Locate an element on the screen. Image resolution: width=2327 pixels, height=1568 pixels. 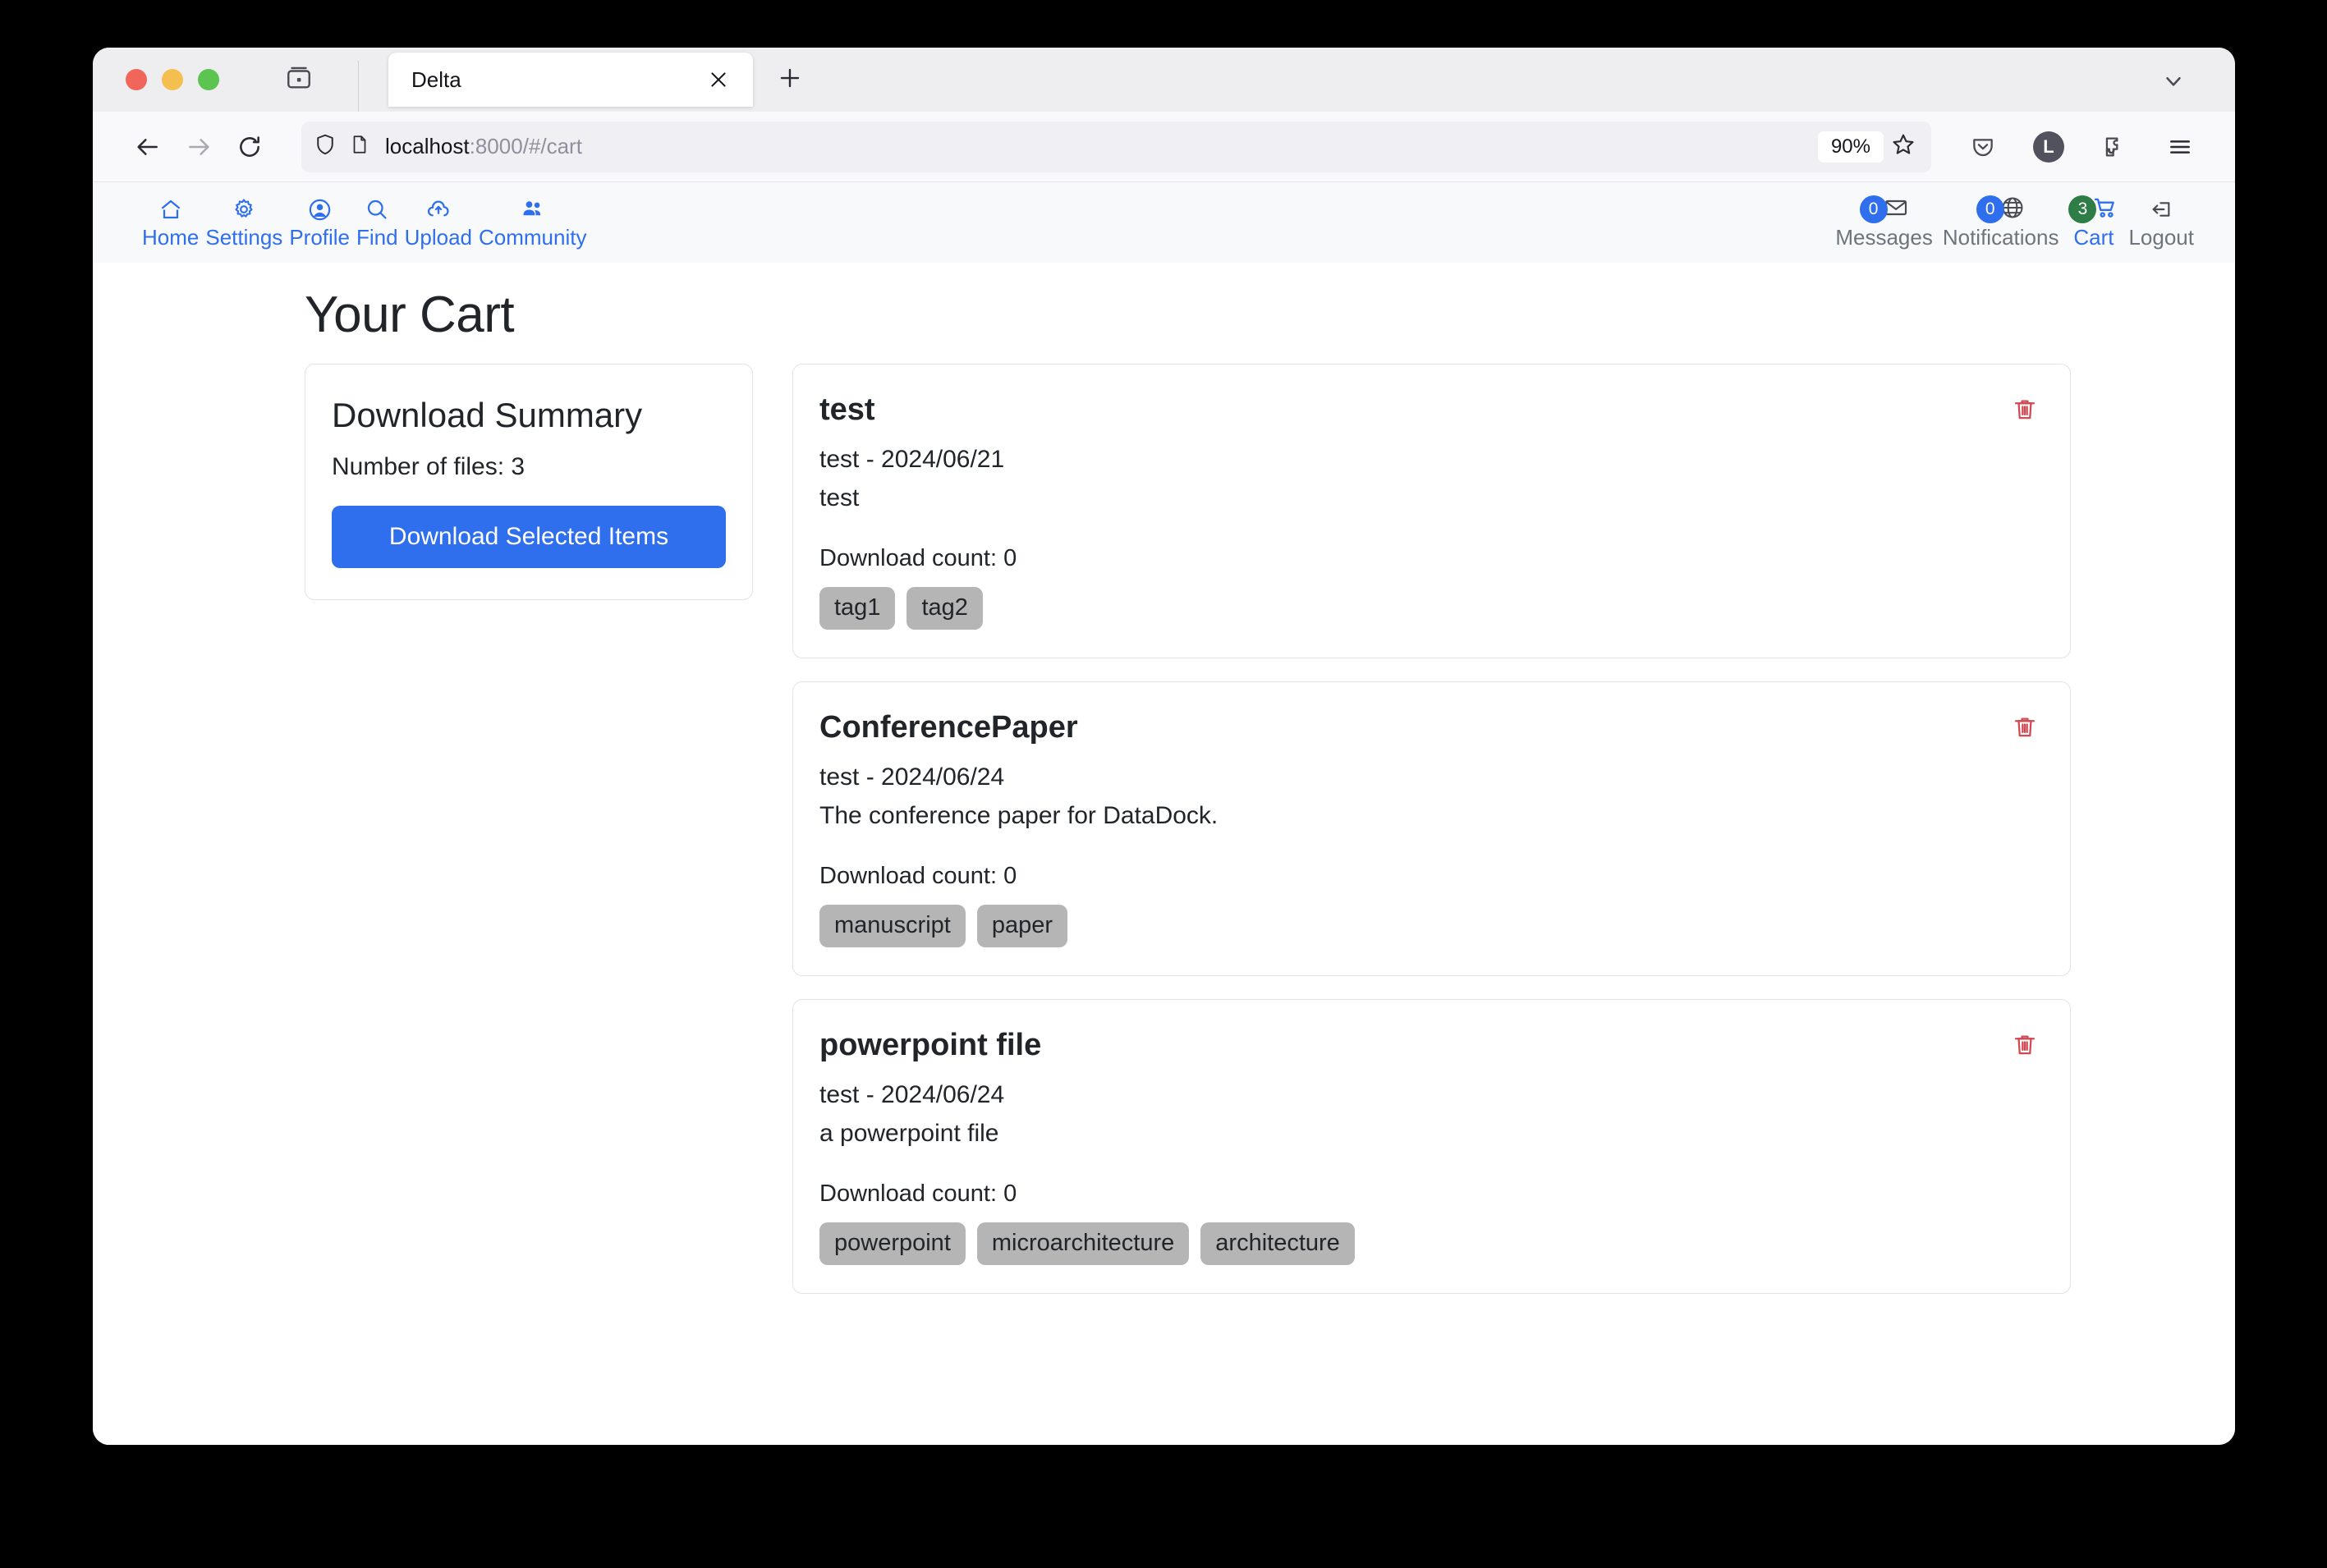
browser-tab-strip: Delta is located at coordinates (1164, 80).